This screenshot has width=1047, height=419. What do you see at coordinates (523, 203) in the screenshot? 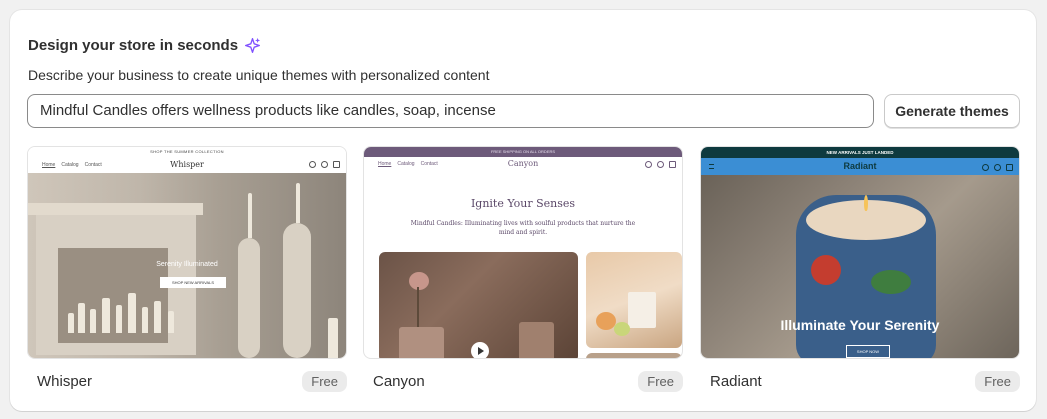
I see `preview-hero-title: Ignite Your Senses` at bounding box center [523, 203].